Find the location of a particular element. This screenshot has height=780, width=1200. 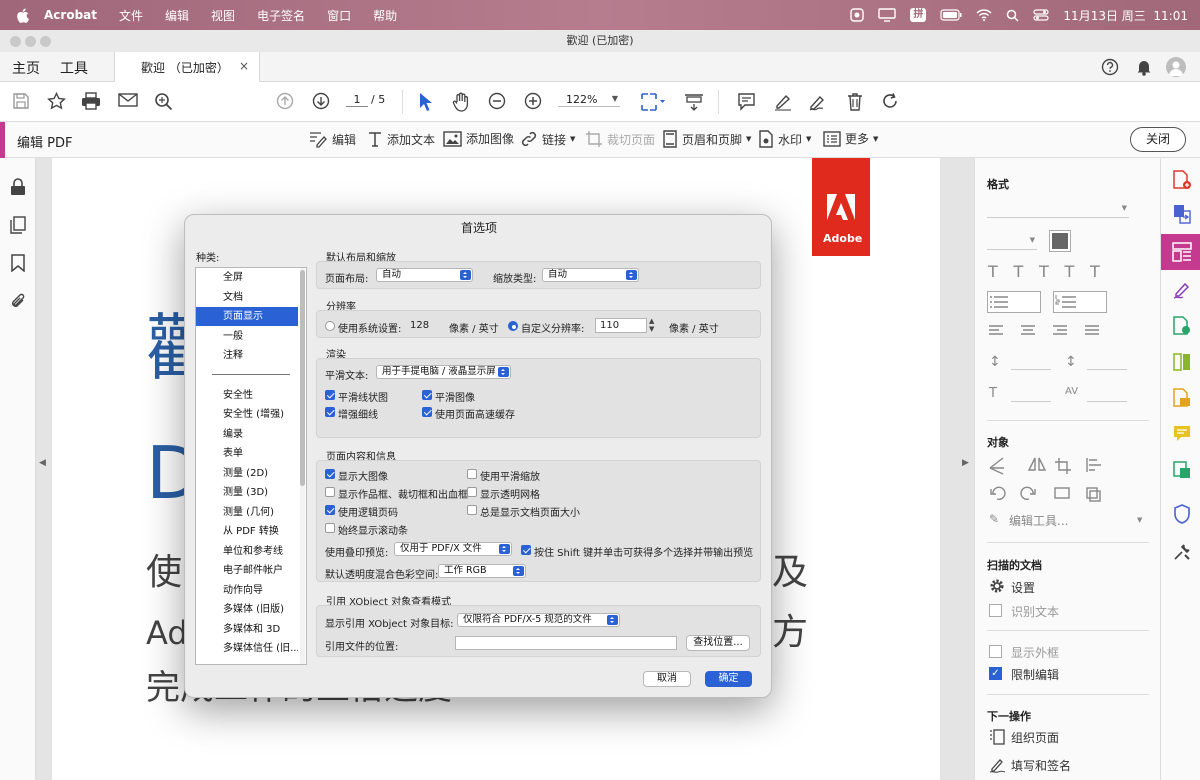

menu-help: 帮助 is located at coordinates (385, 15).